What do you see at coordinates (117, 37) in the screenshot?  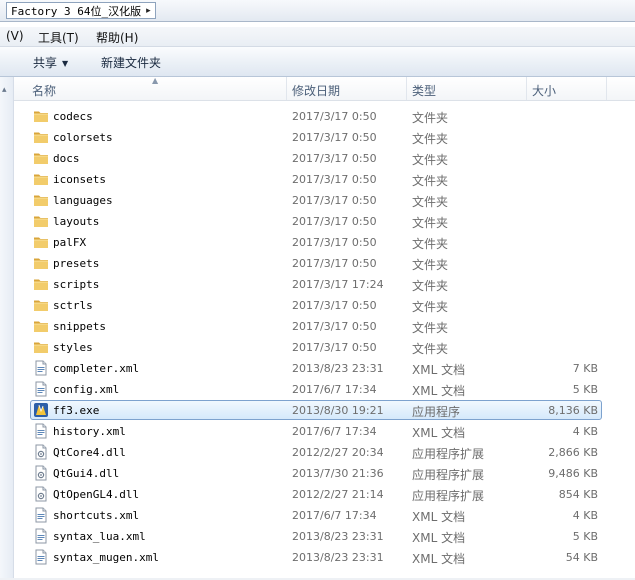 I see `menu-help: 帮助(H)` at bounding box center [117, 37].